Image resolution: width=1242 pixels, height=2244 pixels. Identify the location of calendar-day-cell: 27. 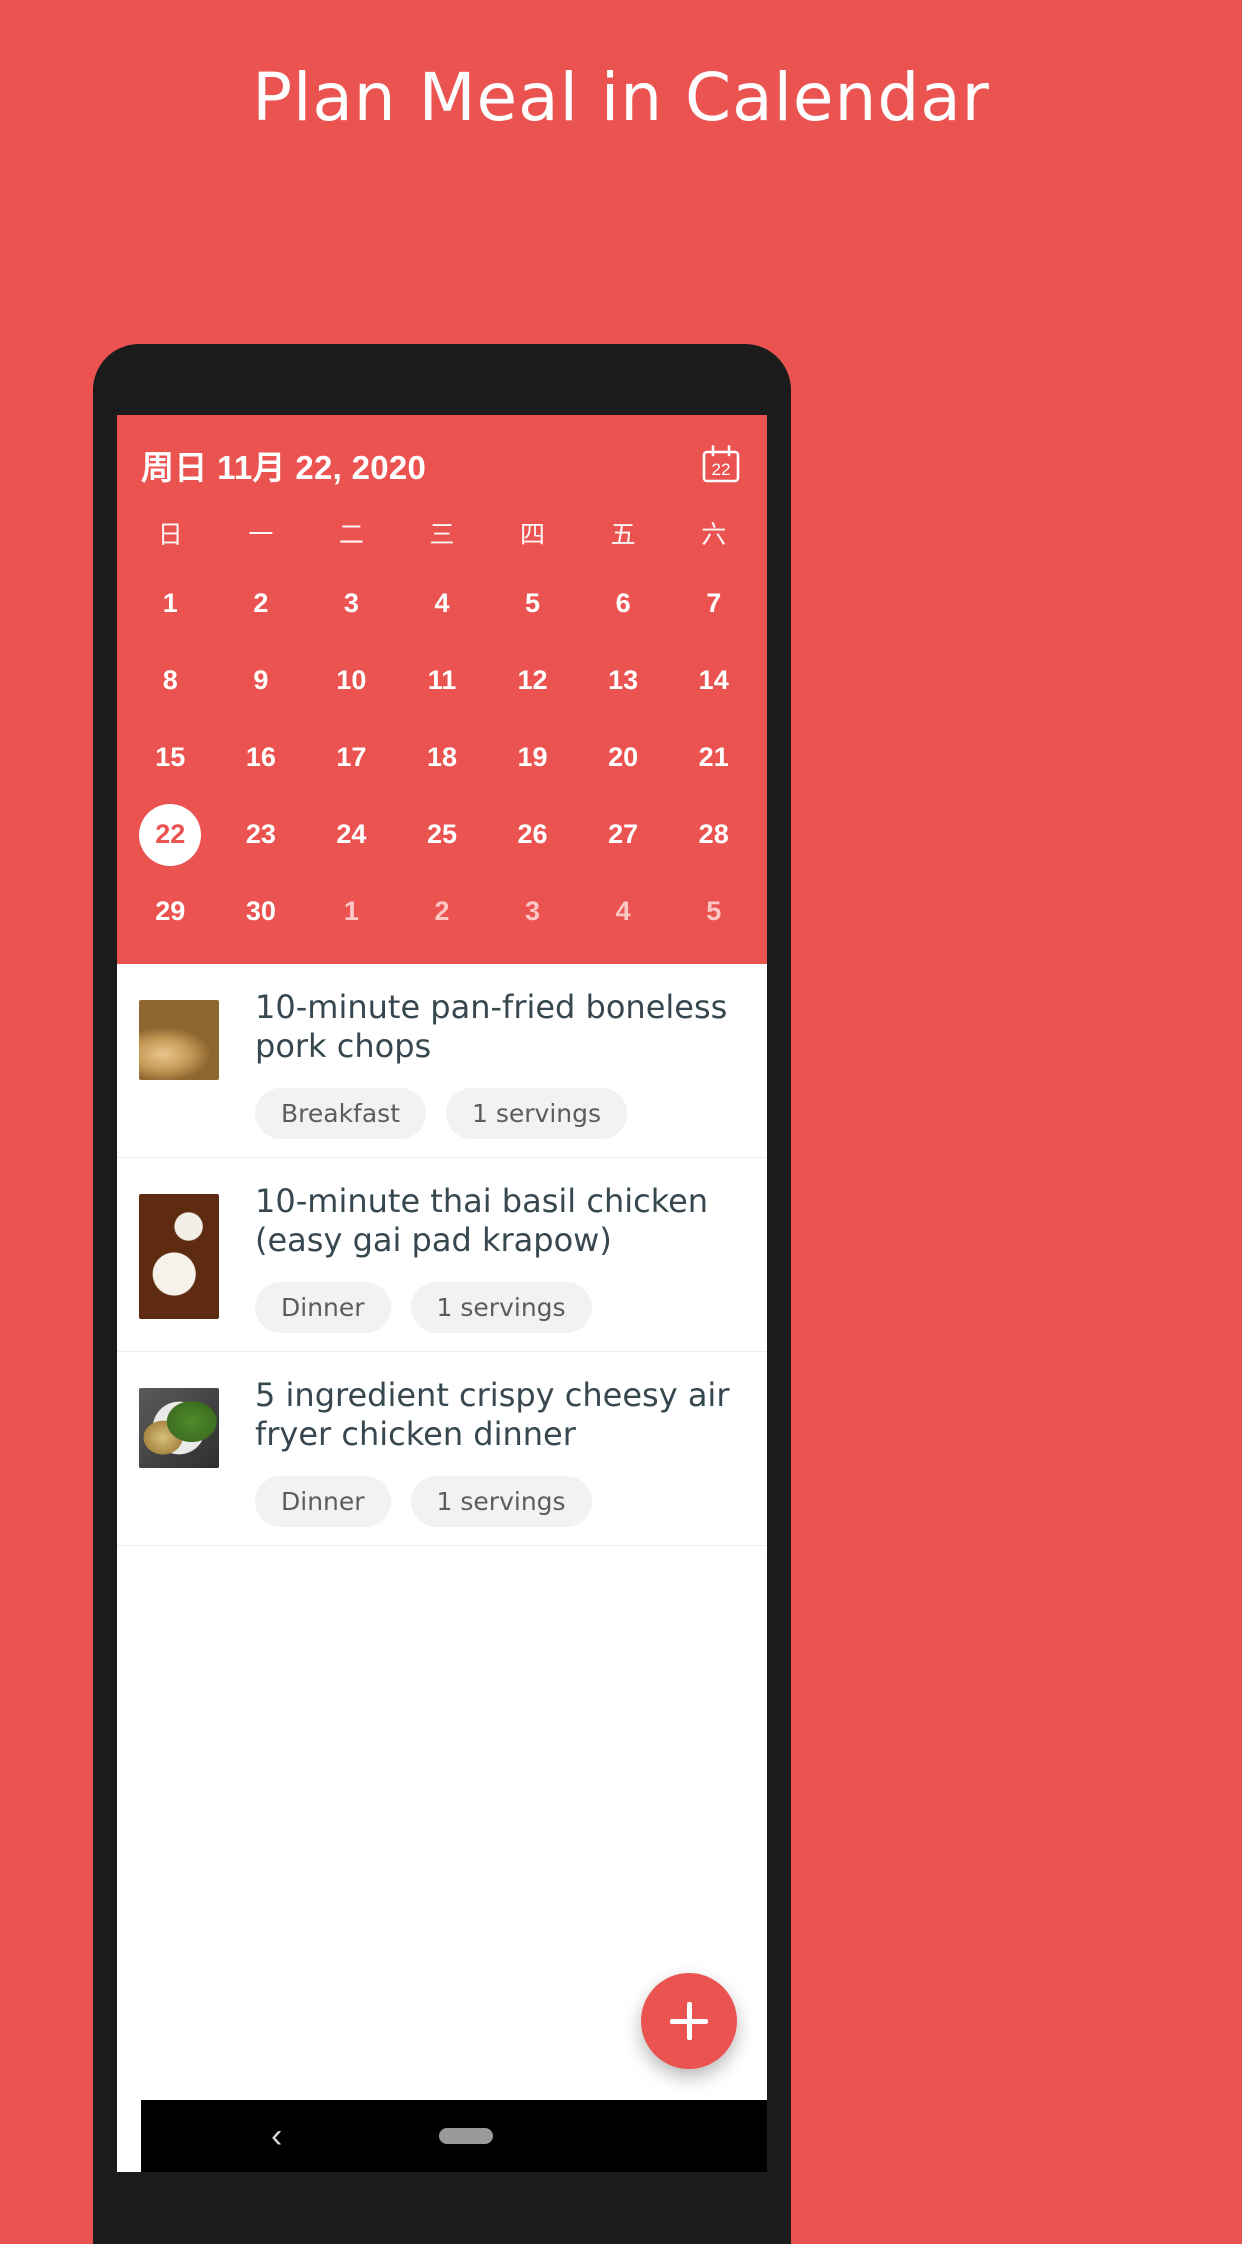
(623, 834).